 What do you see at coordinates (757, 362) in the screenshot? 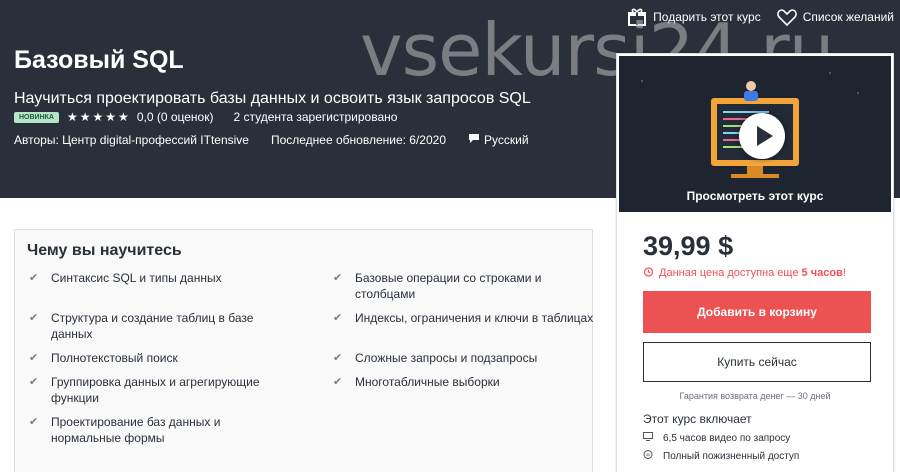
I see `buy-now-button: Купить сейчас` at bounding box center [757, 362].